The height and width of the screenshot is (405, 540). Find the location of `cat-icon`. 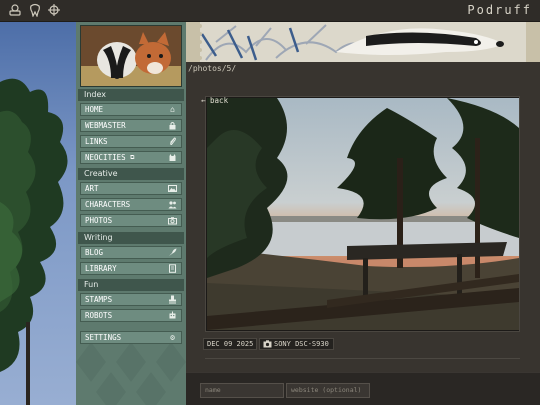

cat-icon is located at coordinates (172, 157).